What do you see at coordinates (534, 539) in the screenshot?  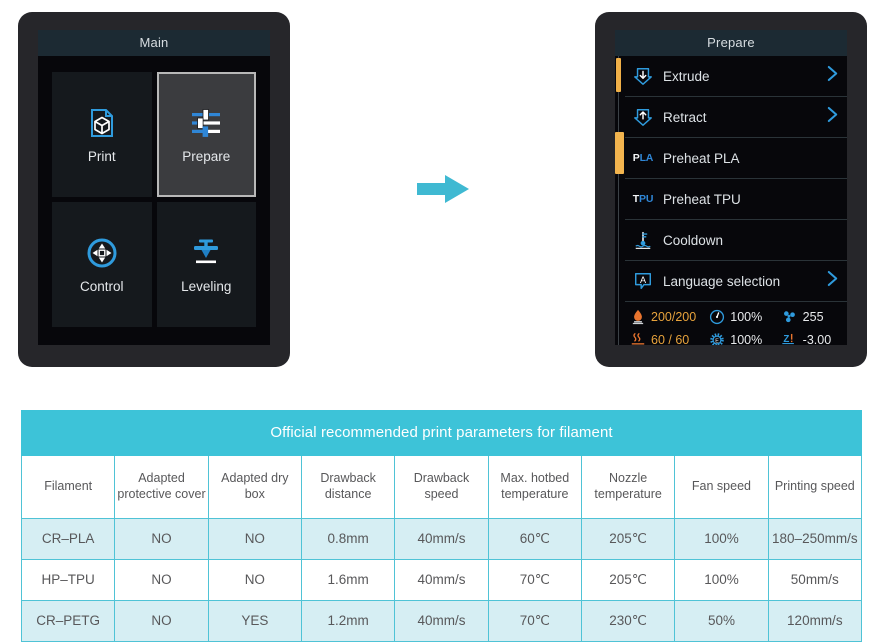 I see `cell-max-hotbed-temp: 60℃` at bounding box center [534, 539].